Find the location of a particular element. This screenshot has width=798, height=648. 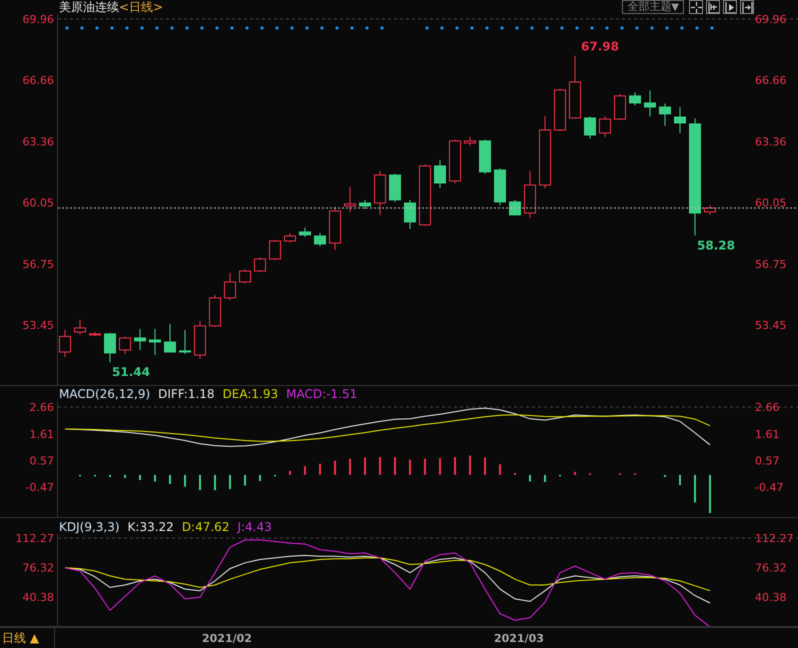

indicator-value: MACD(26,12,9) is located at coordinates (104, 393).